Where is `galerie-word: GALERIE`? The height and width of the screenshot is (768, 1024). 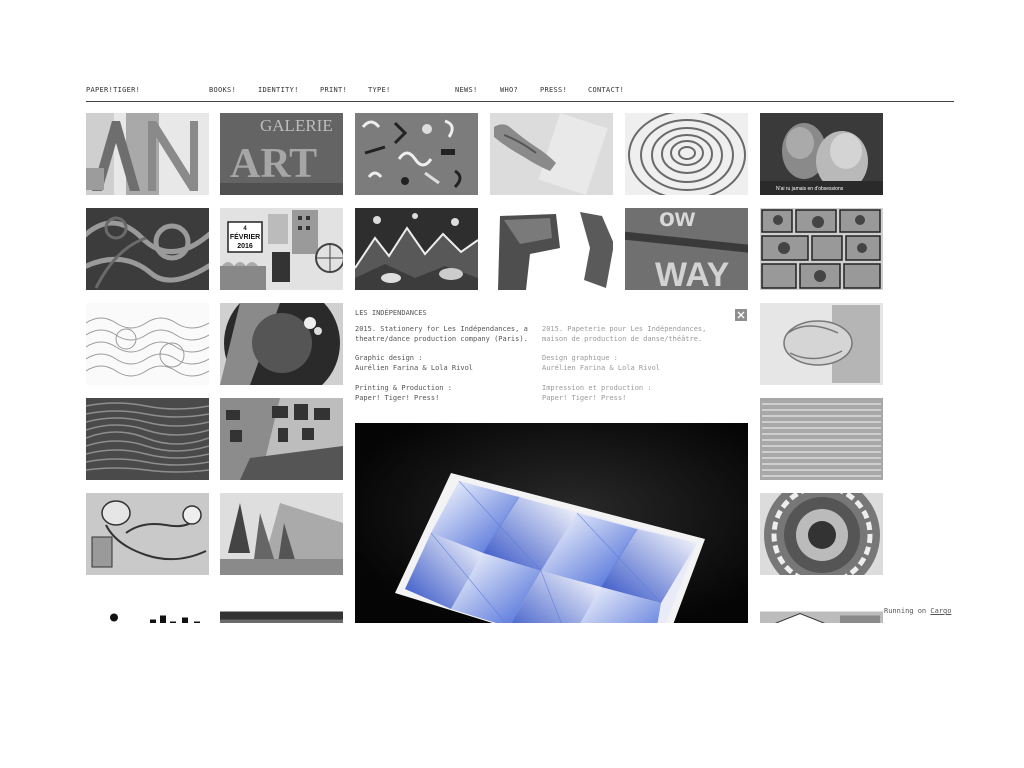
galerie-word: GALERIE is located at coordinates (296, 125).